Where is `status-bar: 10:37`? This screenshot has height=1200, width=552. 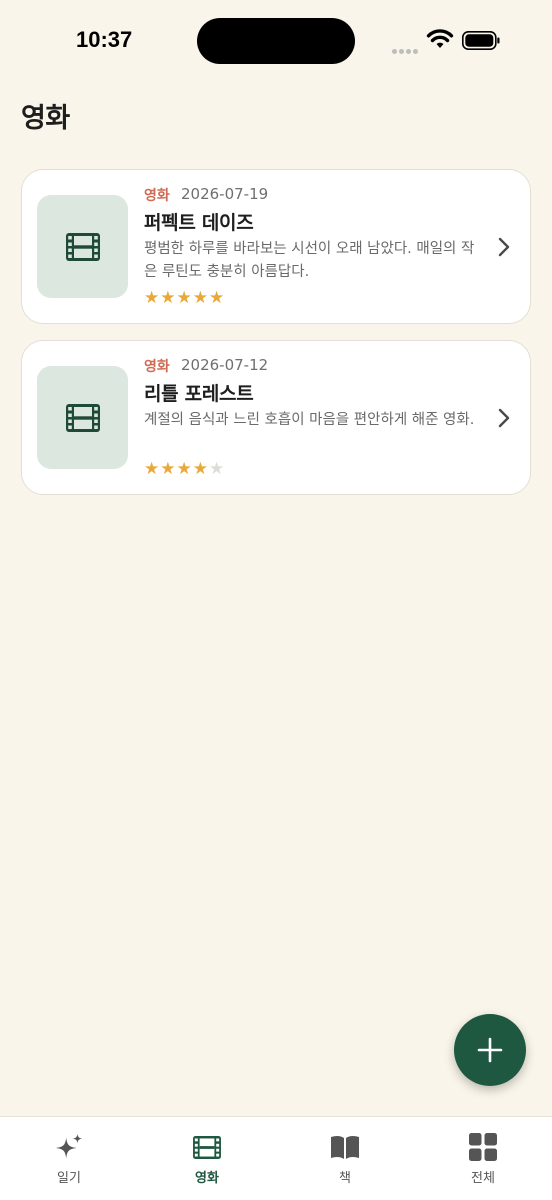
status-bar: 10:37 is located at coordinates (276, 40).